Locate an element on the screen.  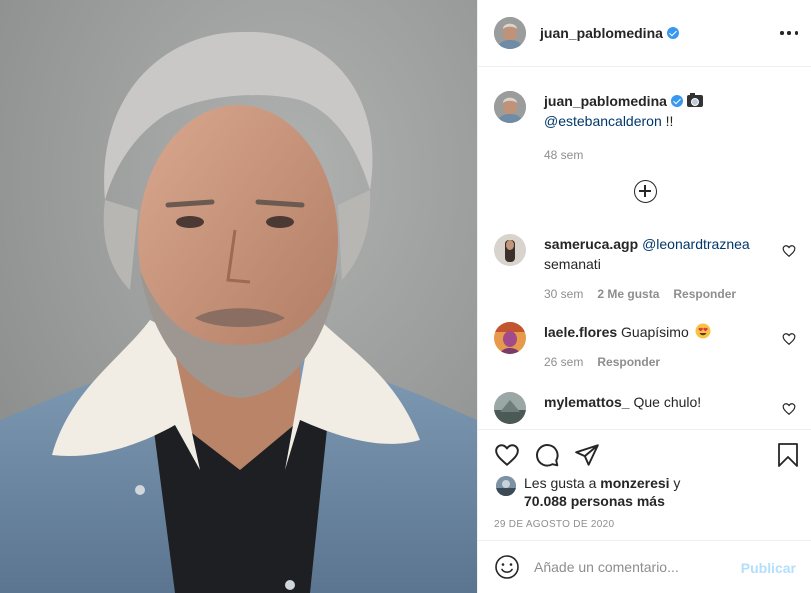
comment-text-line: mylemattos_ Que chulo! is located at coordinates (654, 402).